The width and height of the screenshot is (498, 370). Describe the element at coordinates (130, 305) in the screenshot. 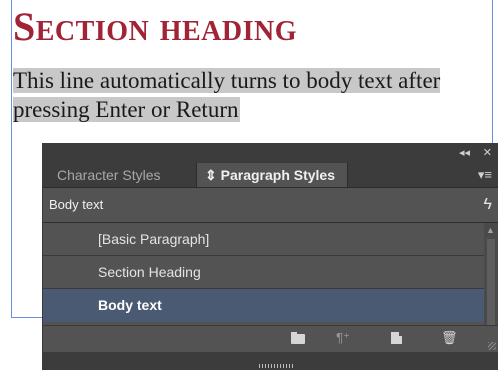

I see `style-item-label: Body text` at that location.